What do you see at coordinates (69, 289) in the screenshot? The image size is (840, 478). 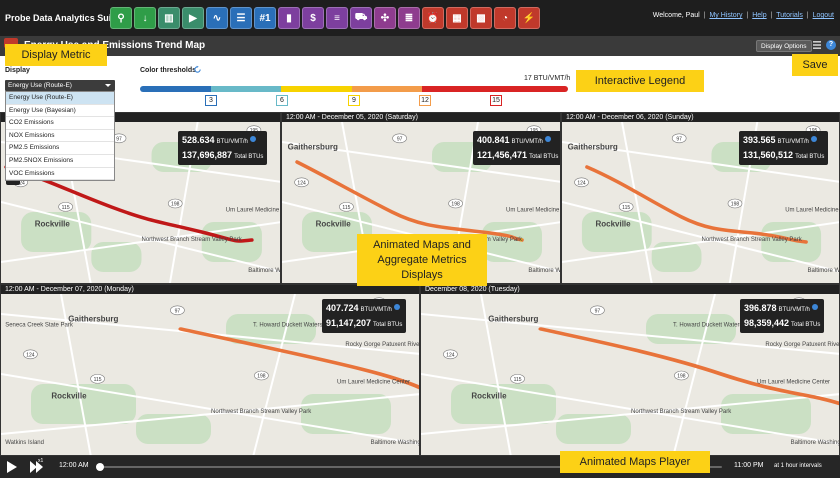 I see `panel-date: 12:00 AM - December 07, 2020 (Monday)` at bounding box center [69, 289].